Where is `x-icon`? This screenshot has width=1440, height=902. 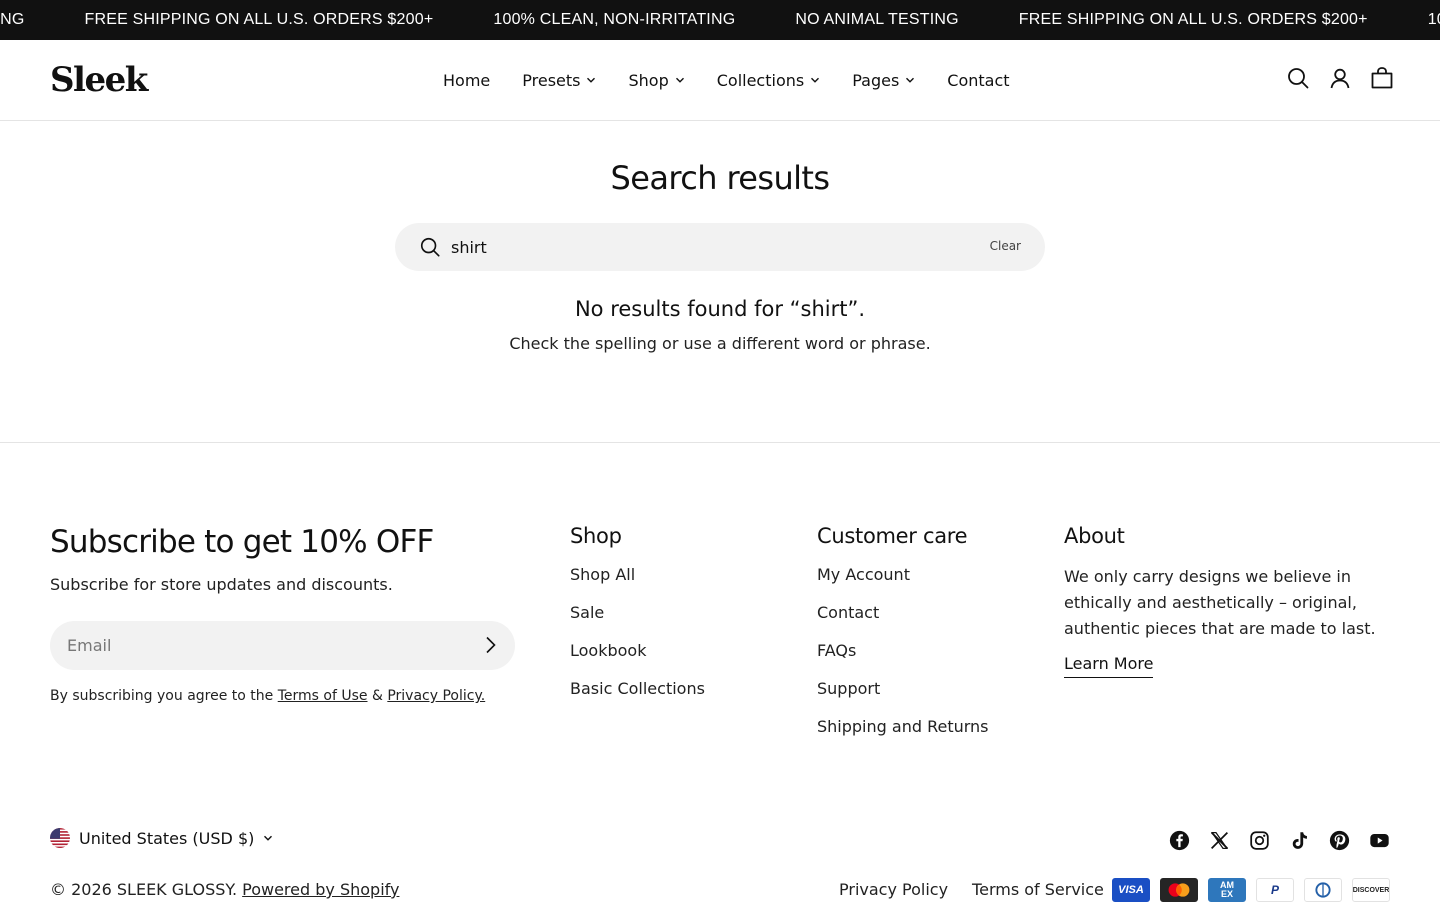 x-icon is located at coordinates (1219, 840).